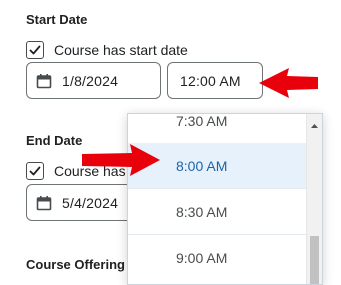  Describe the element at coordinates (82, 264) in the screenshot. I see `course-offering-heading: Course Offering P` at that location.